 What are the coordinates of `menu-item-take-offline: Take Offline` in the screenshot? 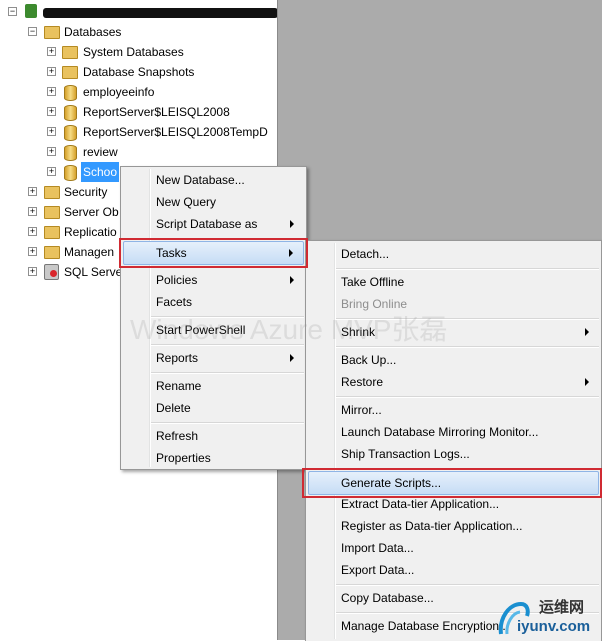 It's located at (453, 282).